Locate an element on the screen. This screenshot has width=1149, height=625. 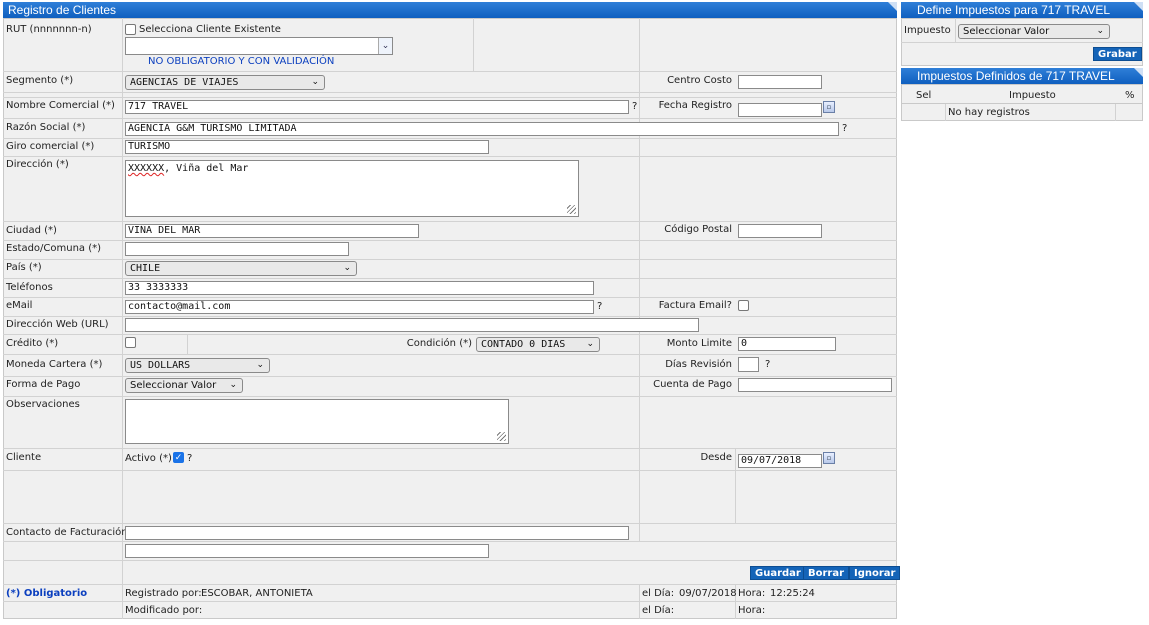
activo-label: Activo (*) is located at coordinates (148, 458).